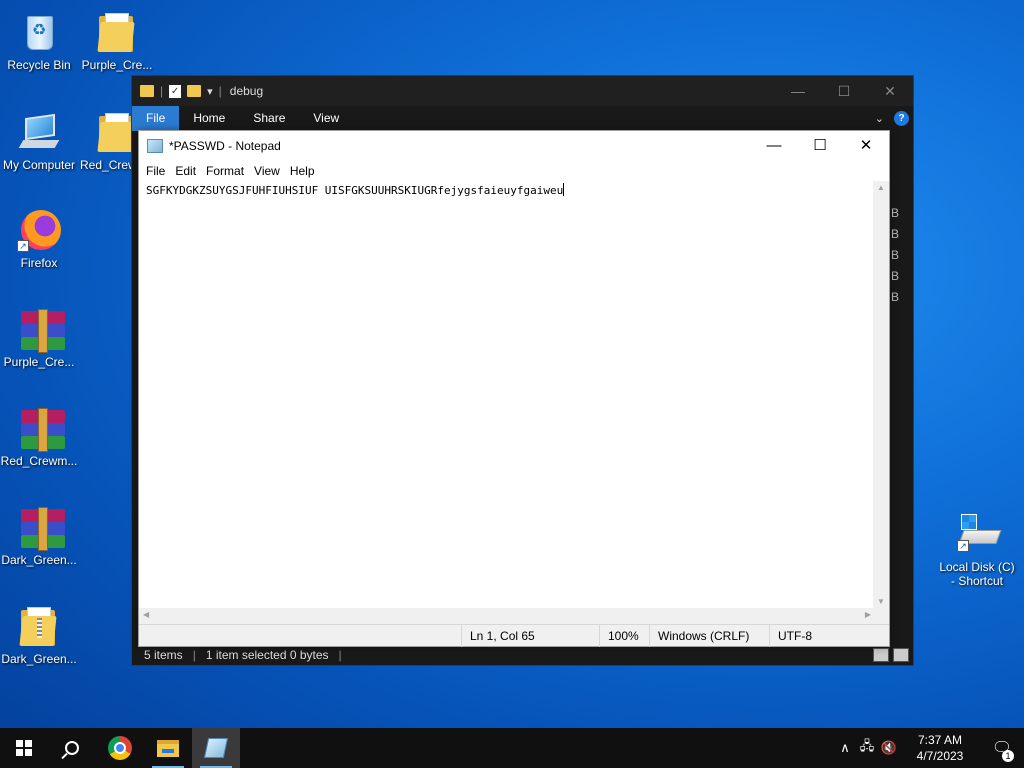 This screenshot has width=1024, height=768. What do you see at coordinates (514, 146) in the screenshot?
I see `notepad-title-bar: *PASSWD - Notepad — ☐ ✕` at bounding box center [514, 146].